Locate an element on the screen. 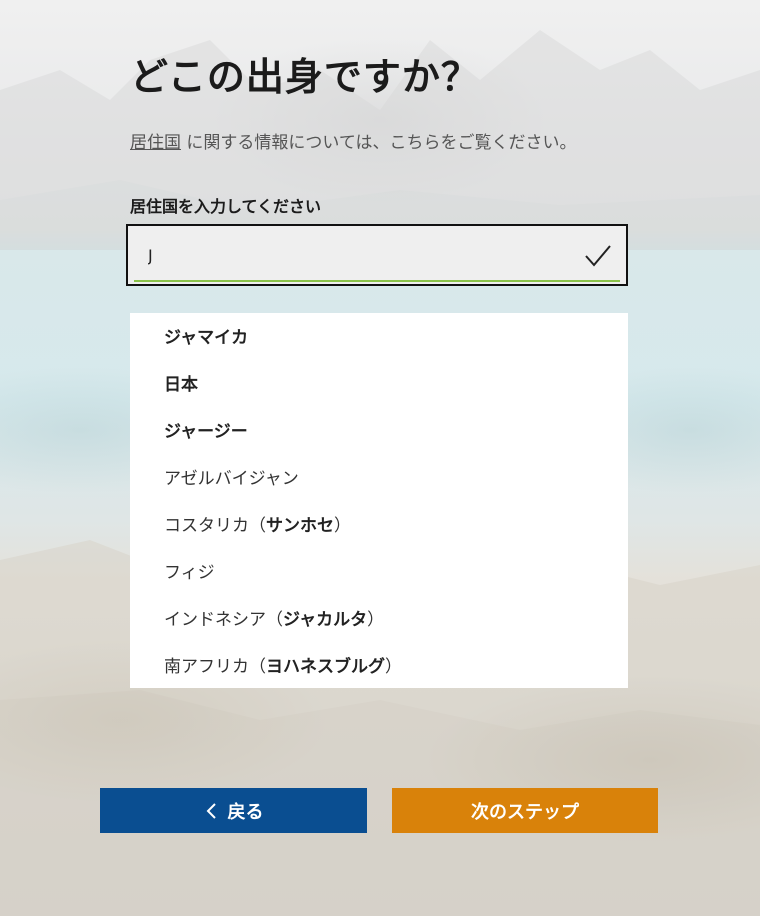 The width and height of the screenshot is (760, 916). info-text-body: に関する情報については、こちらをご覧ください。 is located at coordinates (379, 143).